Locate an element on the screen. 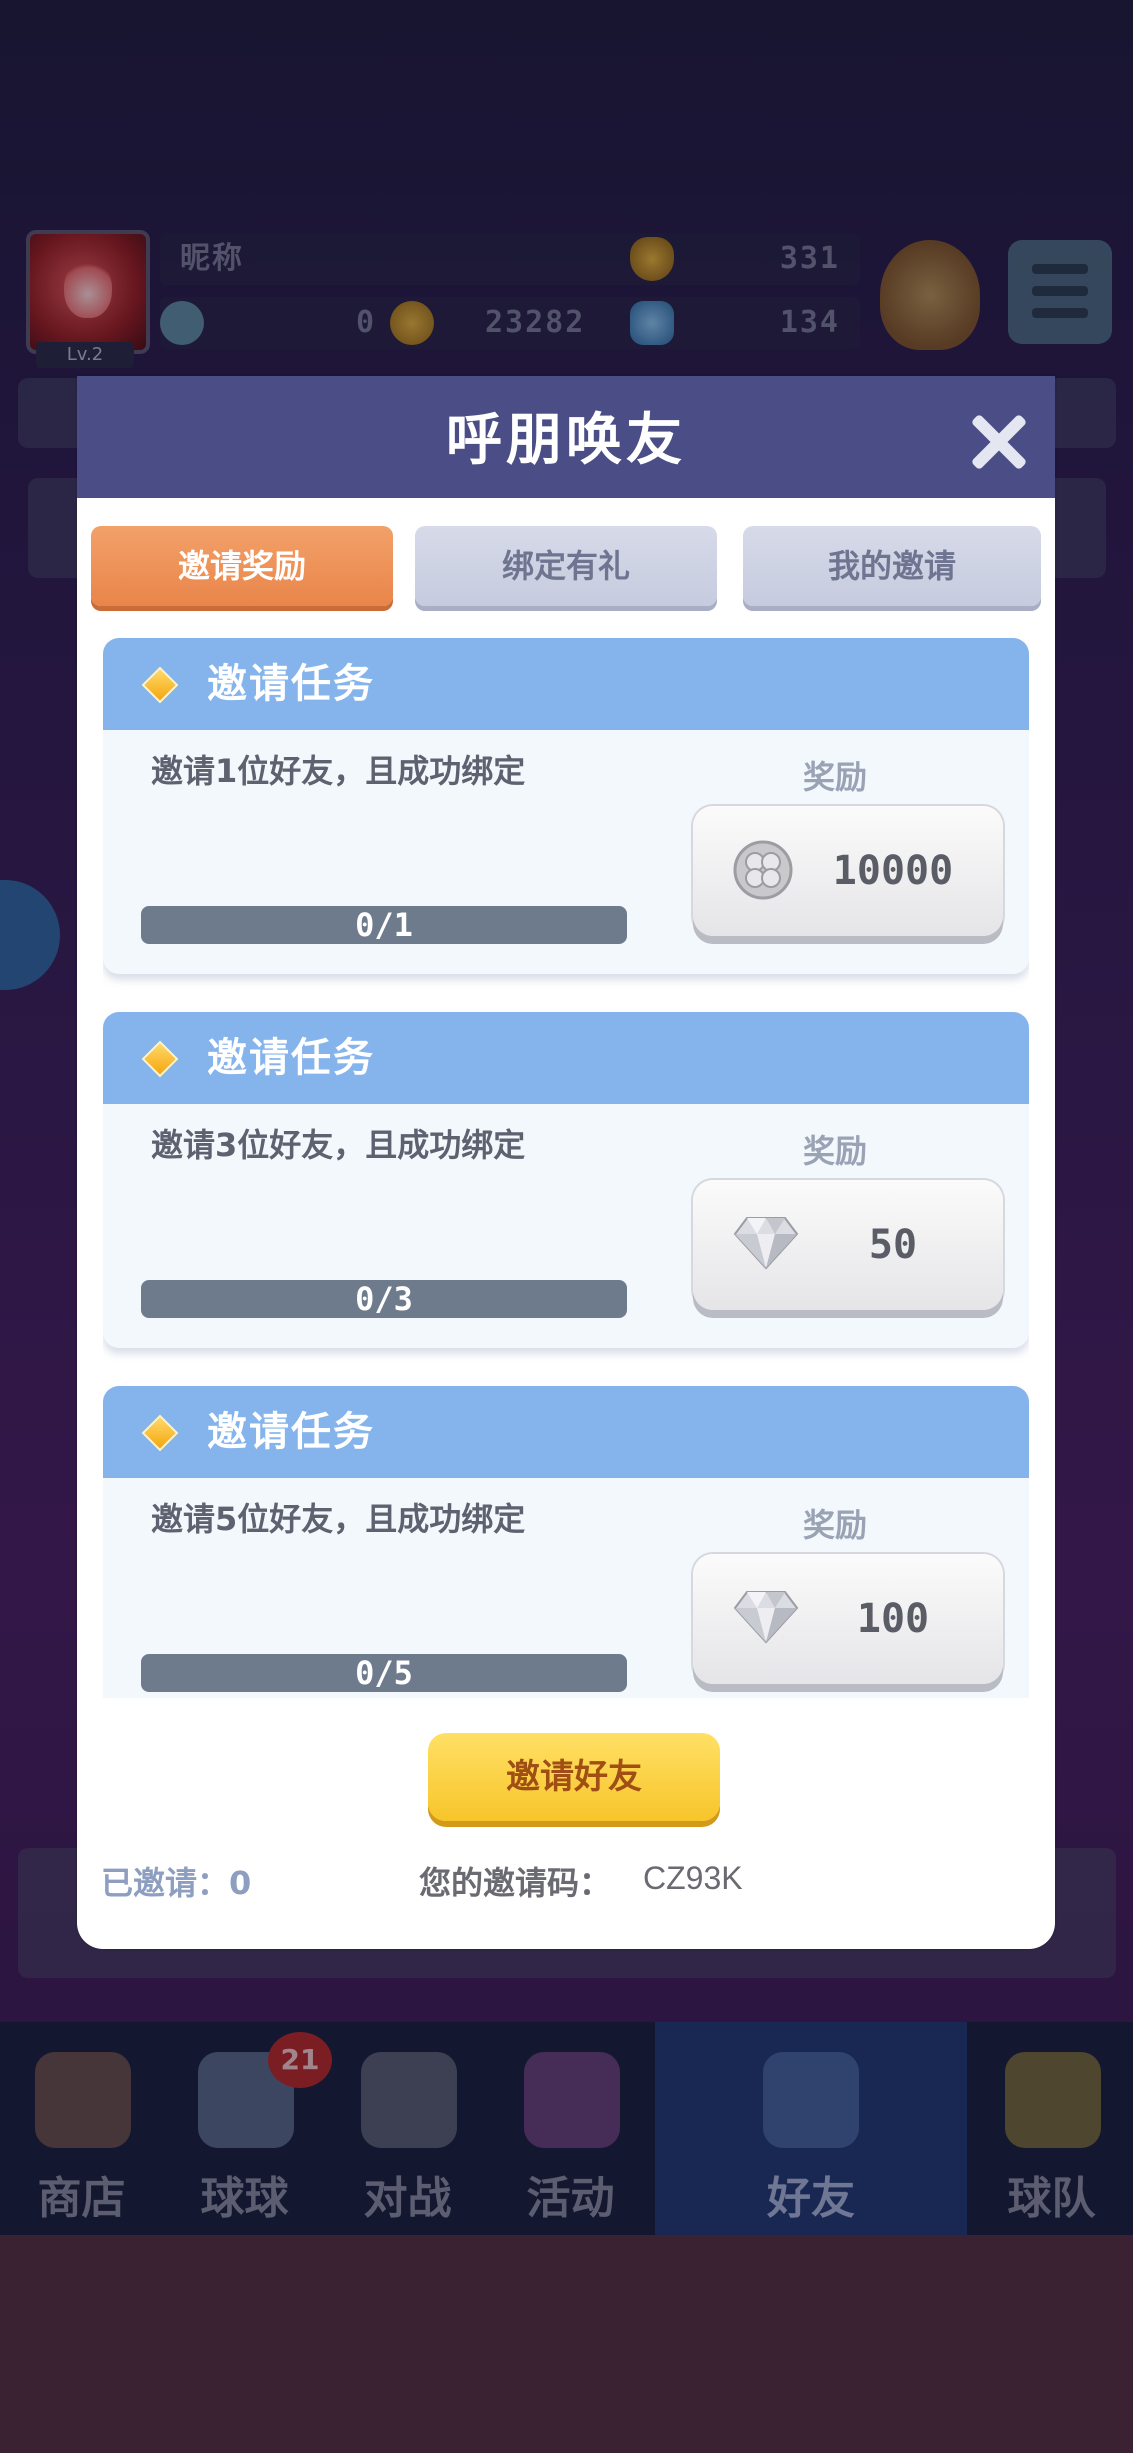  progress-text: 0/3 is located at coordinates (384, 1299).